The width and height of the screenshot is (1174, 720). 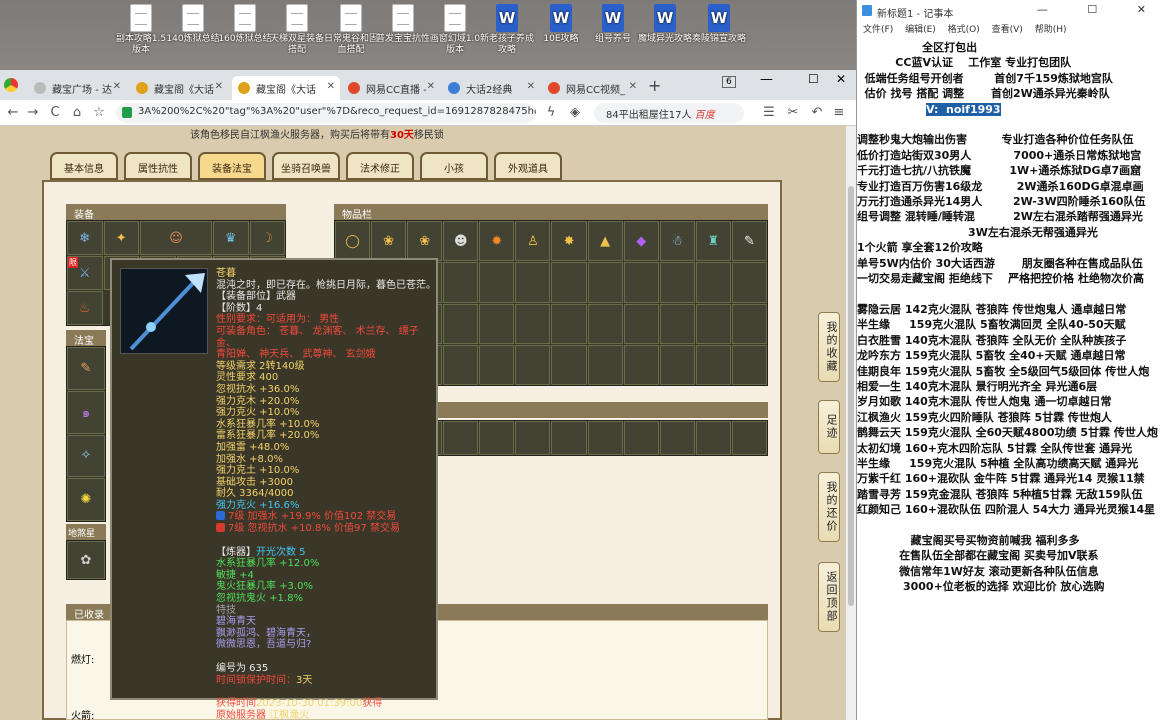 I want to click on item-slot: ♙, so click(x=533, y=241).